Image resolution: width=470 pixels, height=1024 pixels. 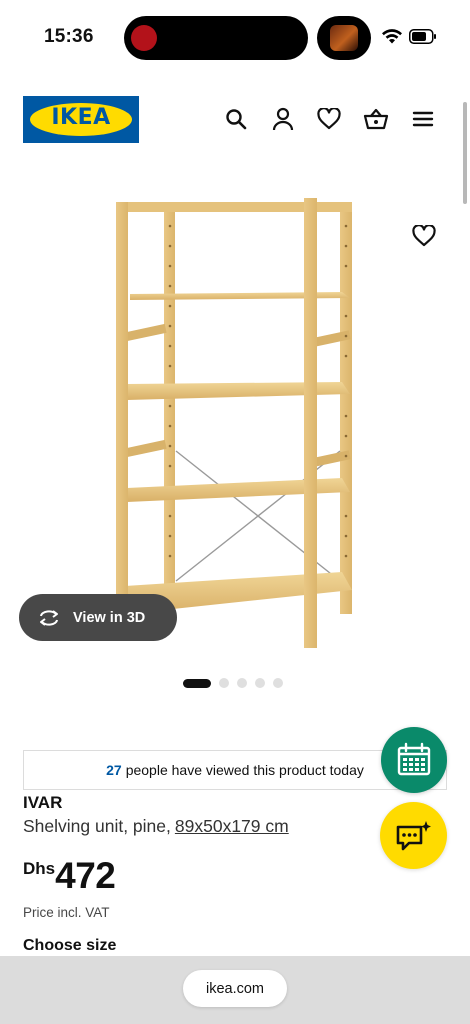 I want to click on carousel-dot-active, so click(x=197, y=683).